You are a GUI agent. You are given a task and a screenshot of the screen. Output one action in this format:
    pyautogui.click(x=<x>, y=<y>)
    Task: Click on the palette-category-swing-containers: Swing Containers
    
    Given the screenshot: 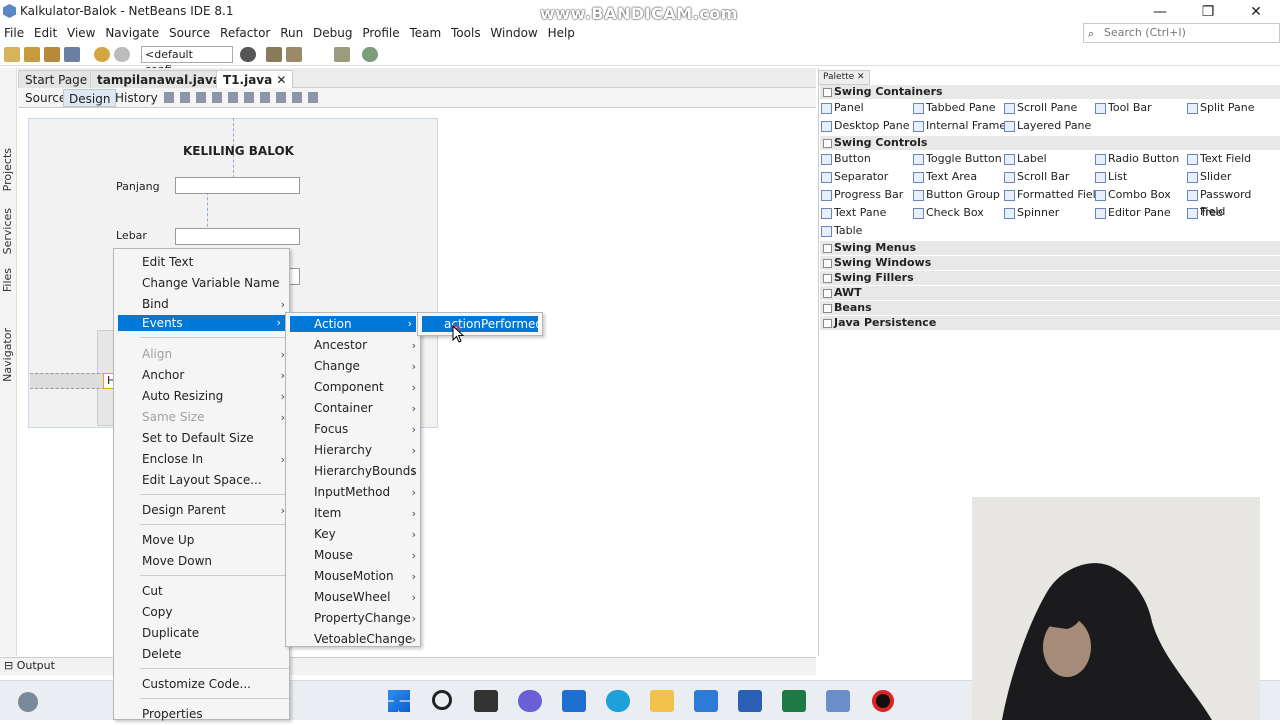 What is the action you would take?
    pyautogui.click(x=1050, y=92)
    